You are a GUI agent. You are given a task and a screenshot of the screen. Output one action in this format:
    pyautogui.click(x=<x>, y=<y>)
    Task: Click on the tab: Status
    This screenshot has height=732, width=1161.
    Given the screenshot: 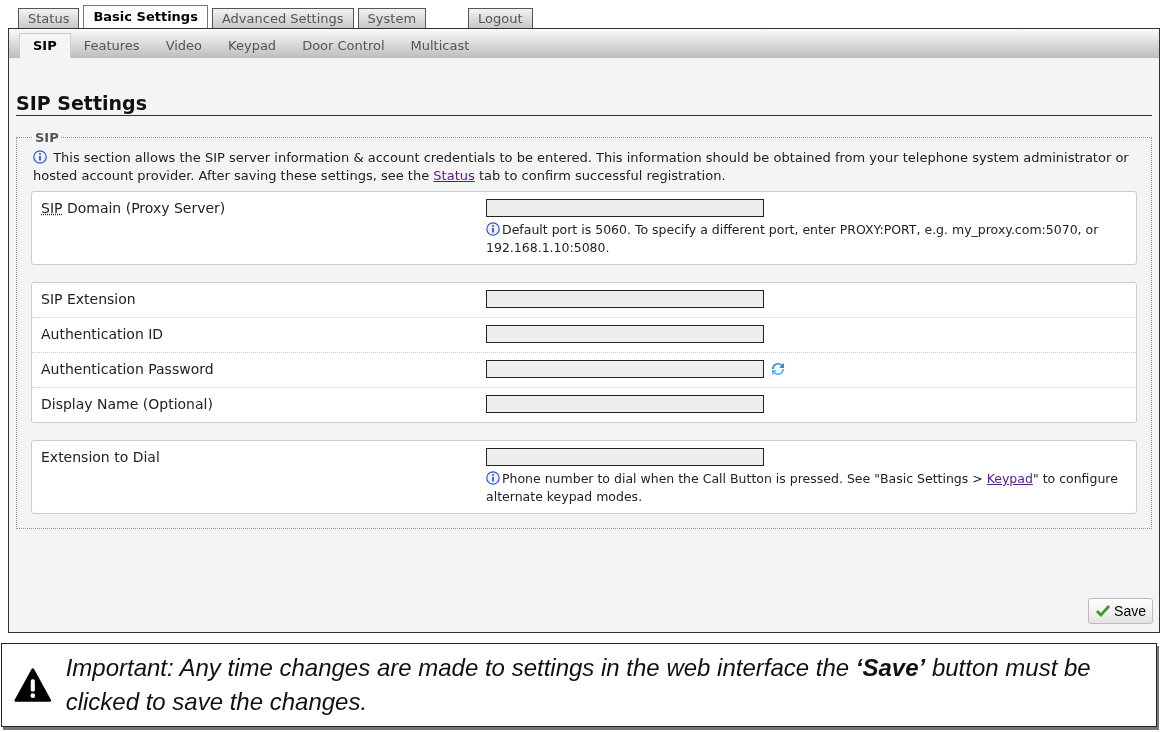 What is the action you would take?
    pyautogui.click(x=49, y=18)
    